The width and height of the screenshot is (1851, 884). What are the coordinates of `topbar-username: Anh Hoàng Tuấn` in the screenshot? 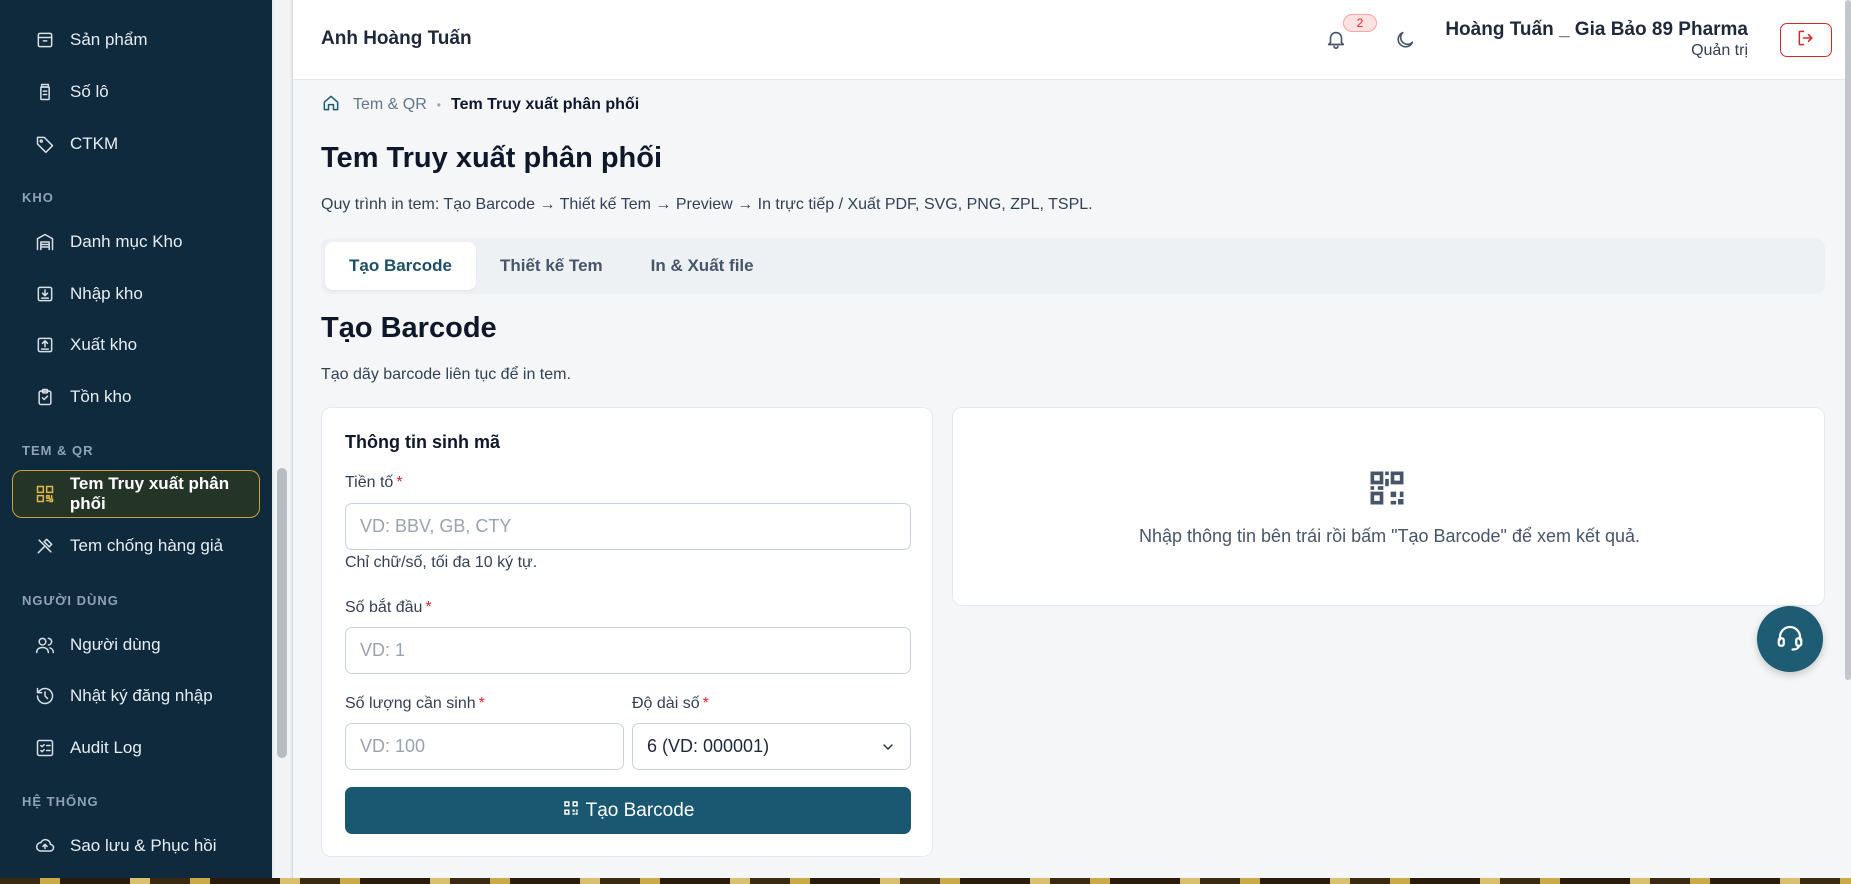 It's located at (396, 38).